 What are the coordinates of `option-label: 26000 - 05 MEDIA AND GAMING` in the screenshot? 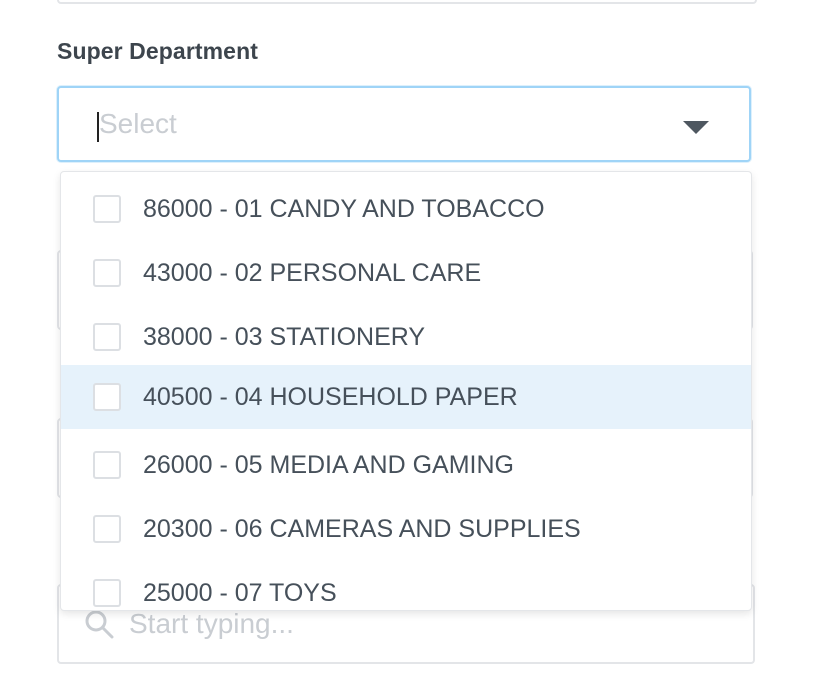 It's located at (328, 464).